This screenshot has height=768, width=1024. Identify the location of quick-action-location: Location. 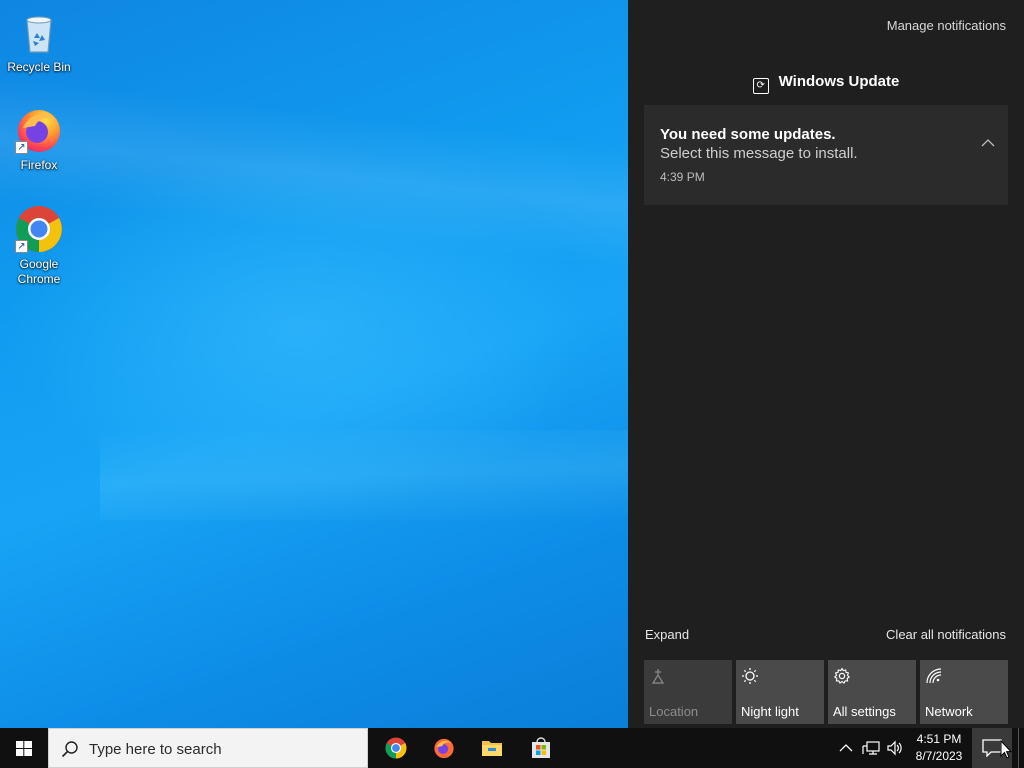
(688, 692).